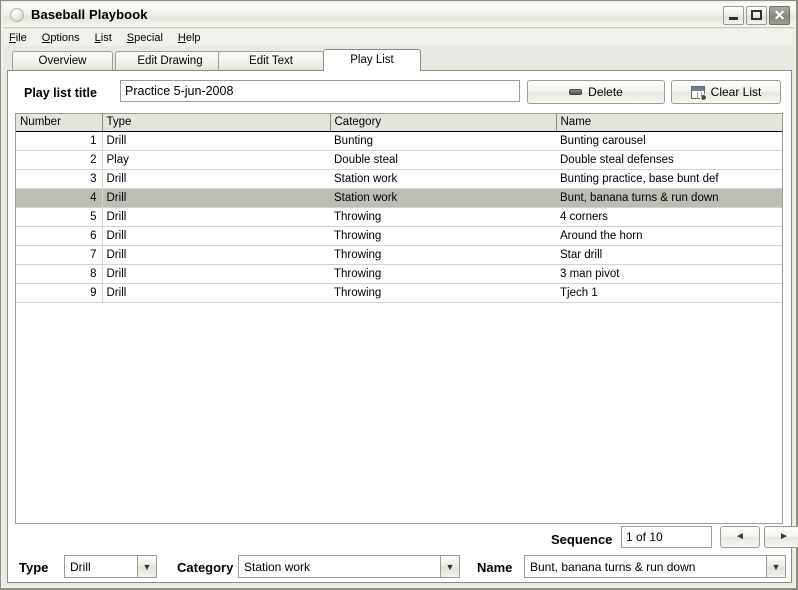 The image size is (798, 590). I want to click on table-row: 8 Drill Throwing 3 man pivot, so click(399, 274).